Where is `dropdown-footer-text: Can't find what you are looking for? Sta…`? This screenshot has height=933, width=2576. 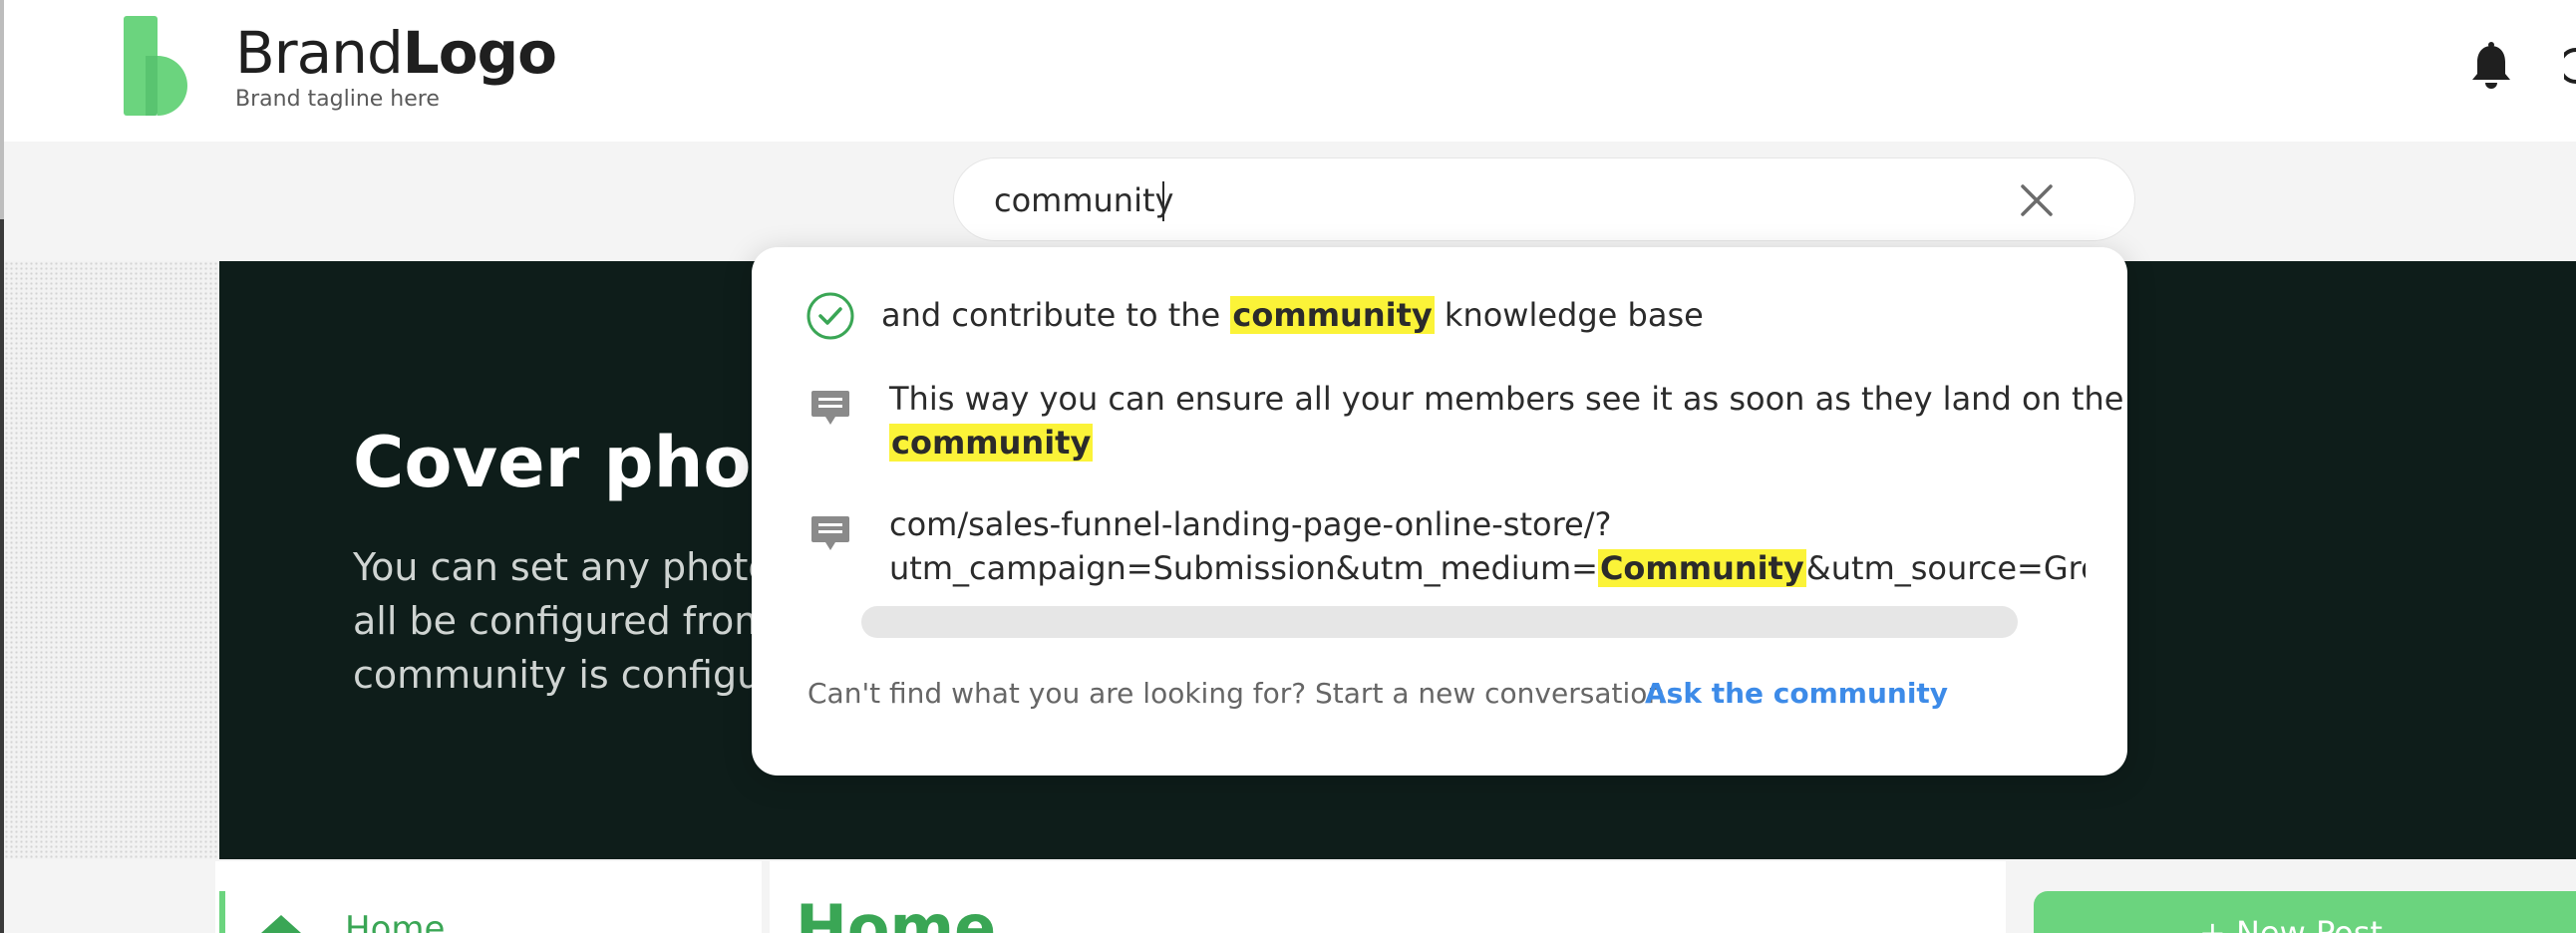
dropdown-footer-text: Can't find what you are looking for? Sta… is located at coordinates (1241, 693).